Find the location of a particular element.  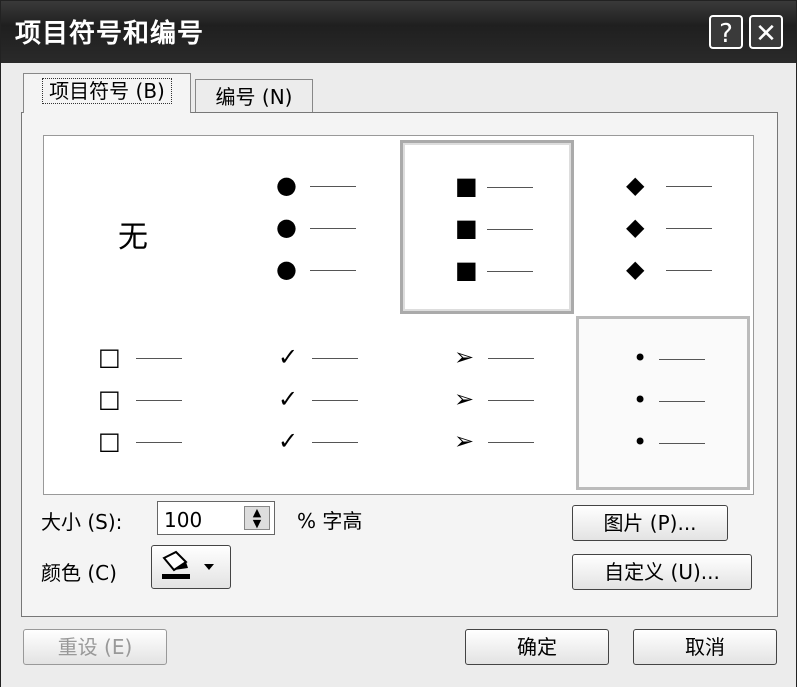

tab-numbering: 编号 (N) is located at coordinates (254, 97).